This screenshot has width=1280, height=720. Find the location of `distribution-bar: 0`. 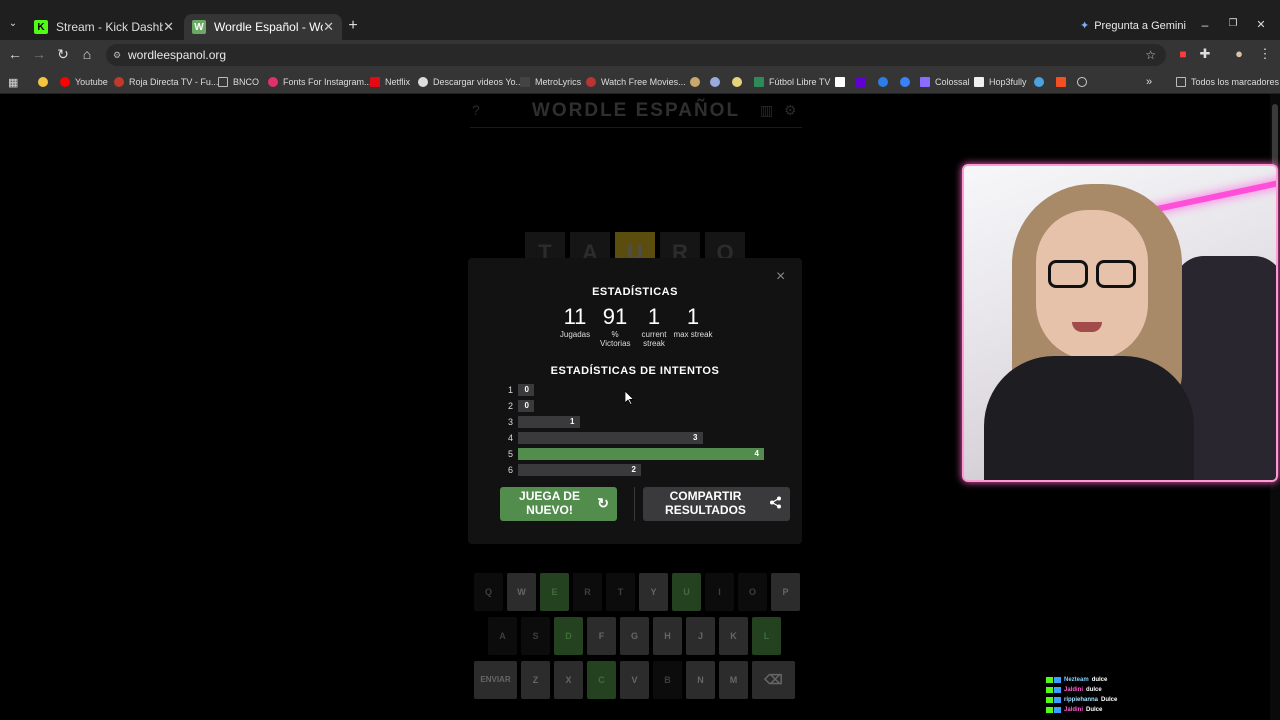

distribution-bar: 0 is located at coordinates (526, 406).